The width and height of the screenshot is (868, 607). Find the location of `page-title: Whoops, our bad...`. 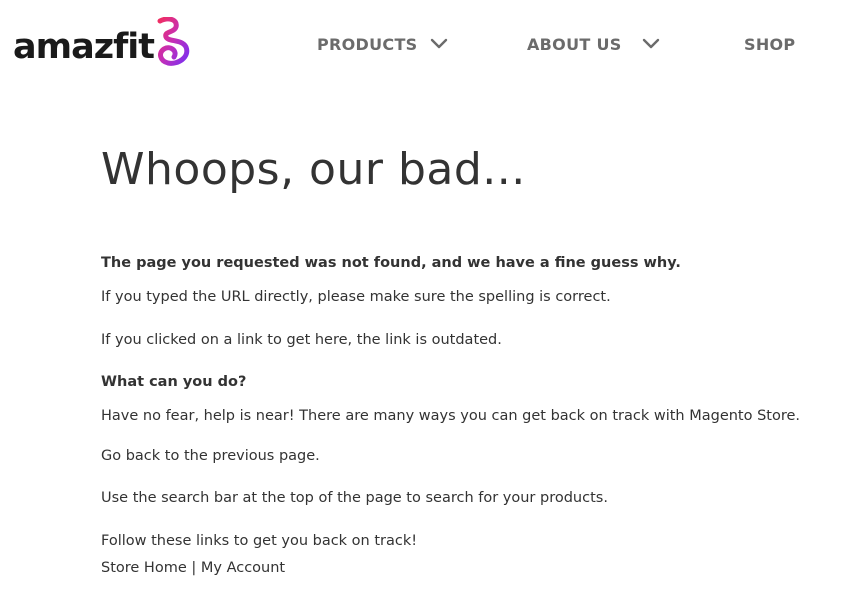

page-title: Whoops, our bad... is located at coordinates (313, 169).